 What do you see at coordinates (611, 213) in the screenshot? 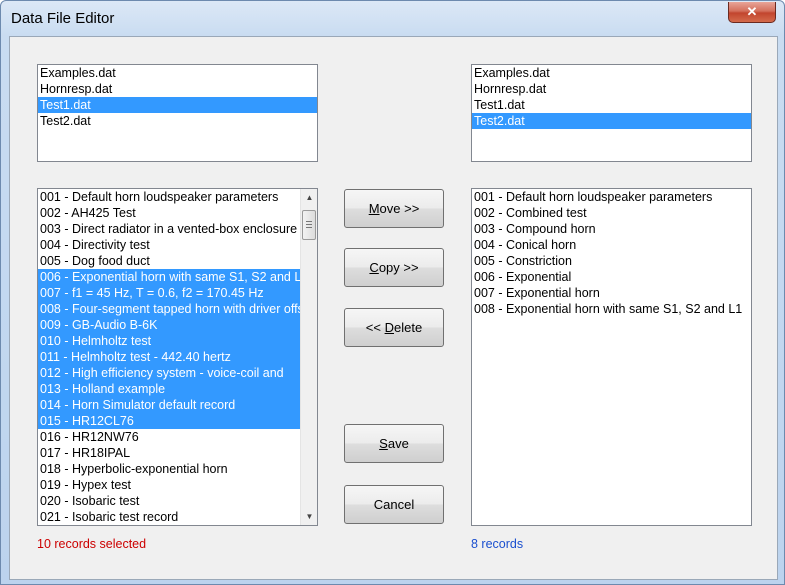
I see `record-list-item: 002 - Combined test` at bounding box center [611, 213].